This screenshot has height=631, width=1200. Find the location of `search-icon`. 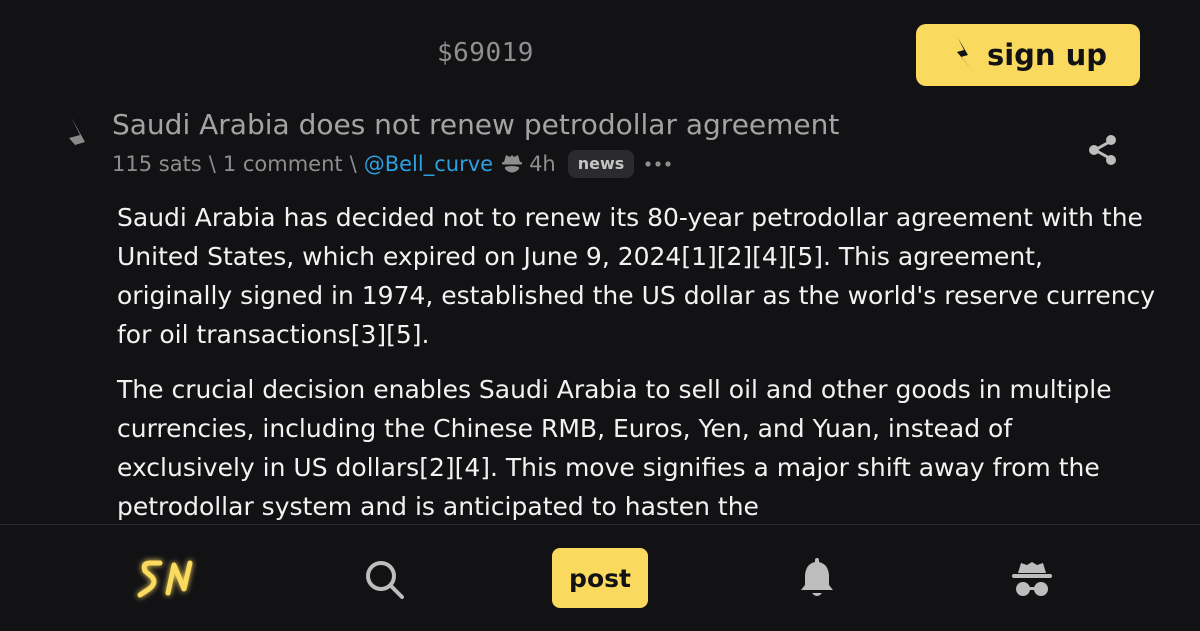

search-icon is located at coordinates (384, 579).